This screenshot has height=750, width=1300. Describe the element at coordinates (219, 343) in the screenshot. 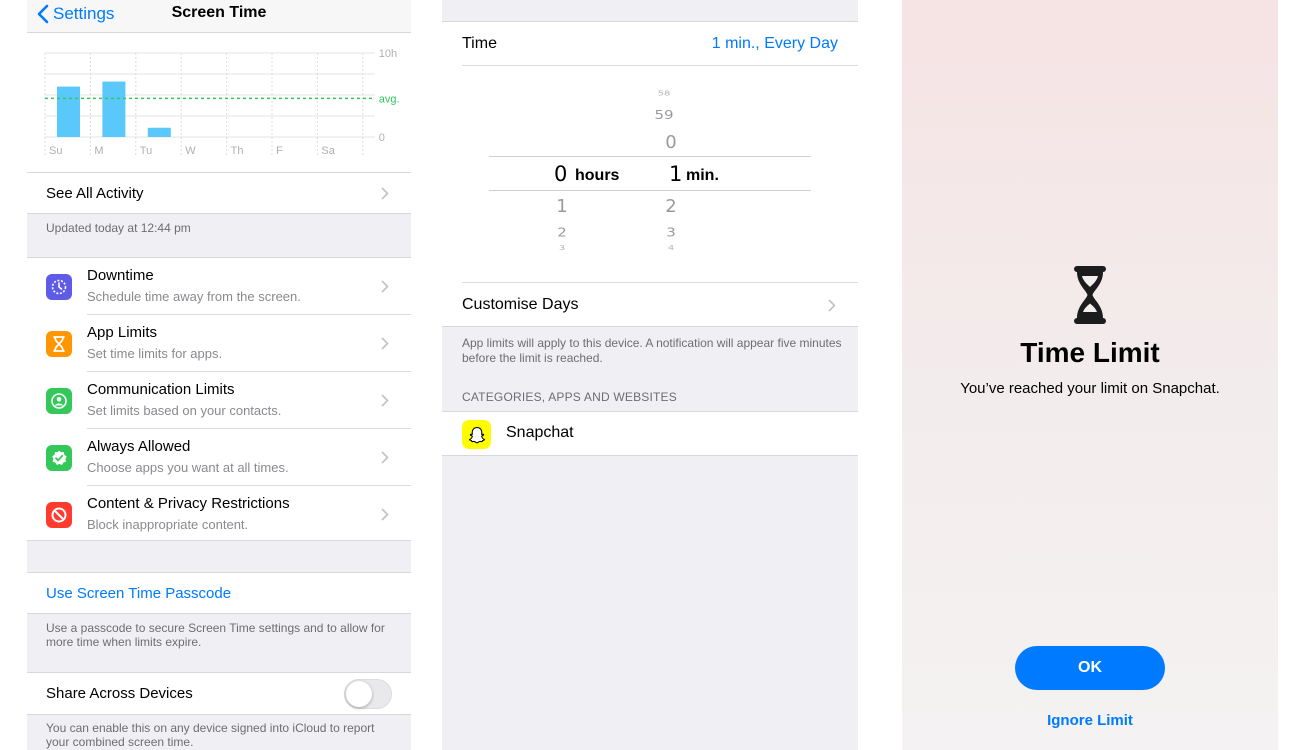

I see `app-limits-row: App Limits Set time limits for apps.` at that location.